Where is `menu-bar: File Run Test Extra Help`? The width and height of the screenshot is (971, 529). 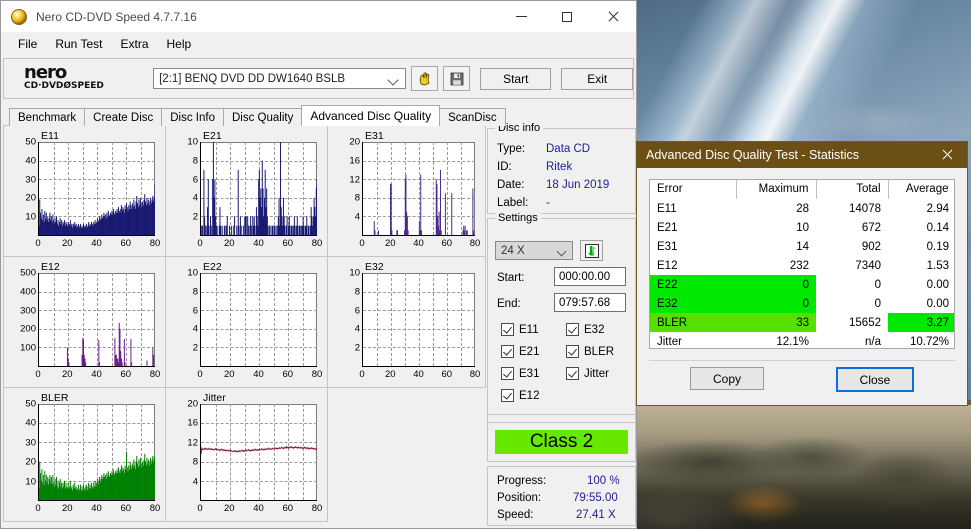 menu-bar: File Run Test Extra Help is located at coordinates (318, 43).